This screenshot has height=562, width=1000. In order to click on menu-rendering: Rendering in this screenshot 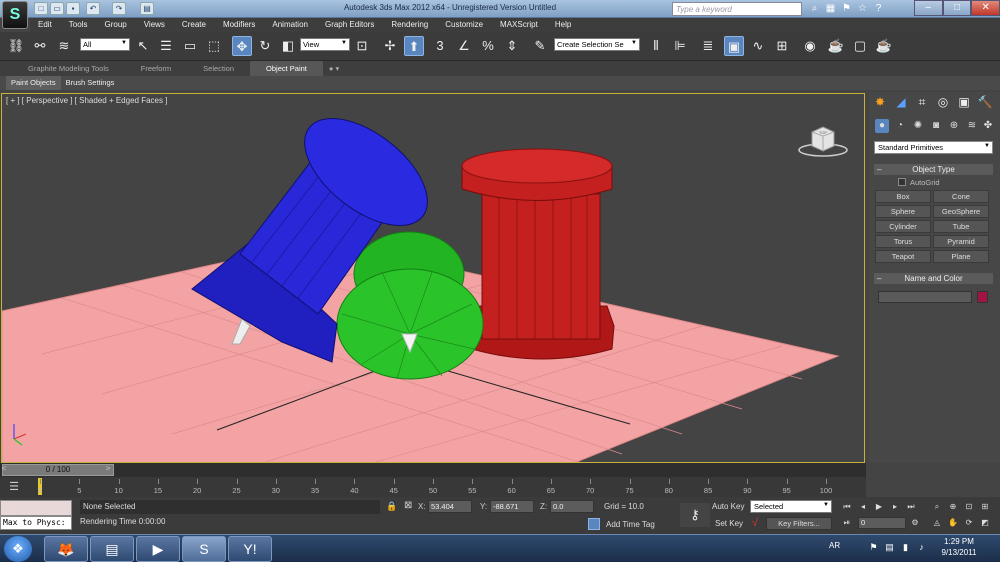, I will do `click(410, 25)`.